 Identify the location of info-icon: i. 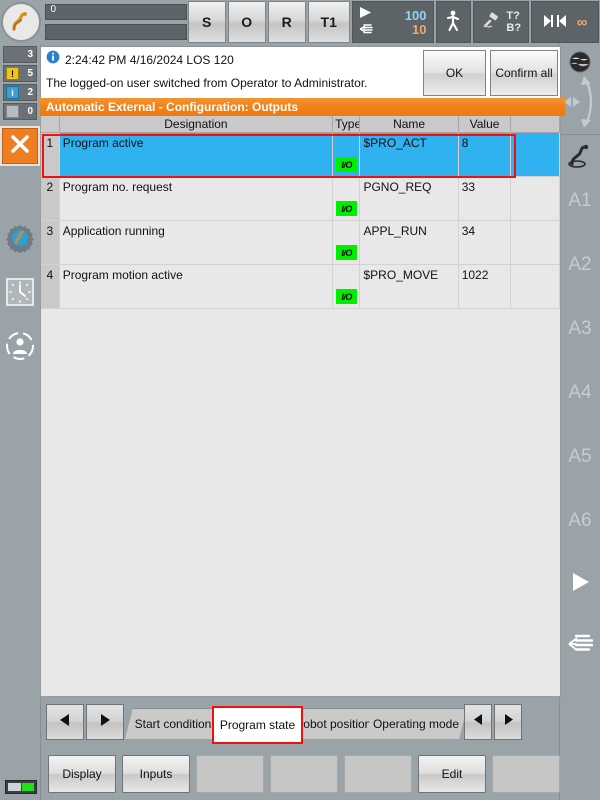
(12, 92).